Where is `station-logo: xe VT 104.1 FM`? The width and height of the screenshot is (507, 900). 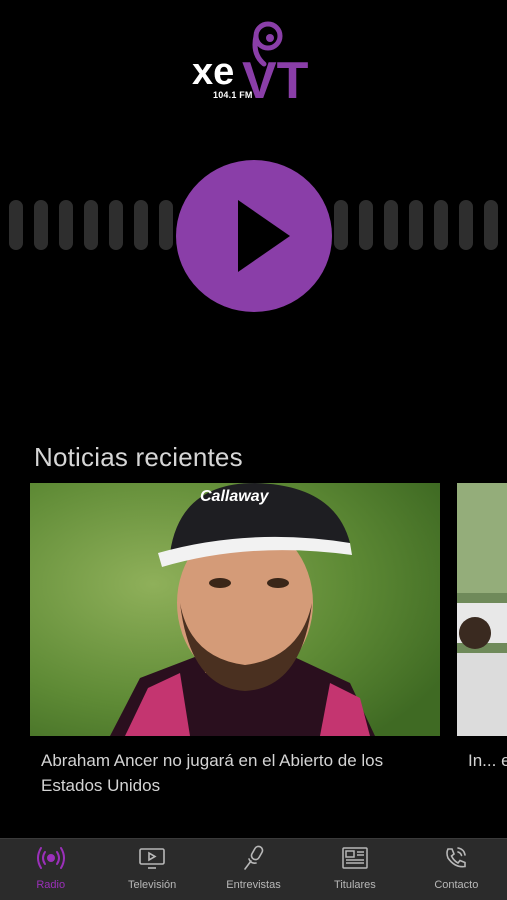 station-logo: xe VT 104.1 FM is located at coordinates (256, 62).